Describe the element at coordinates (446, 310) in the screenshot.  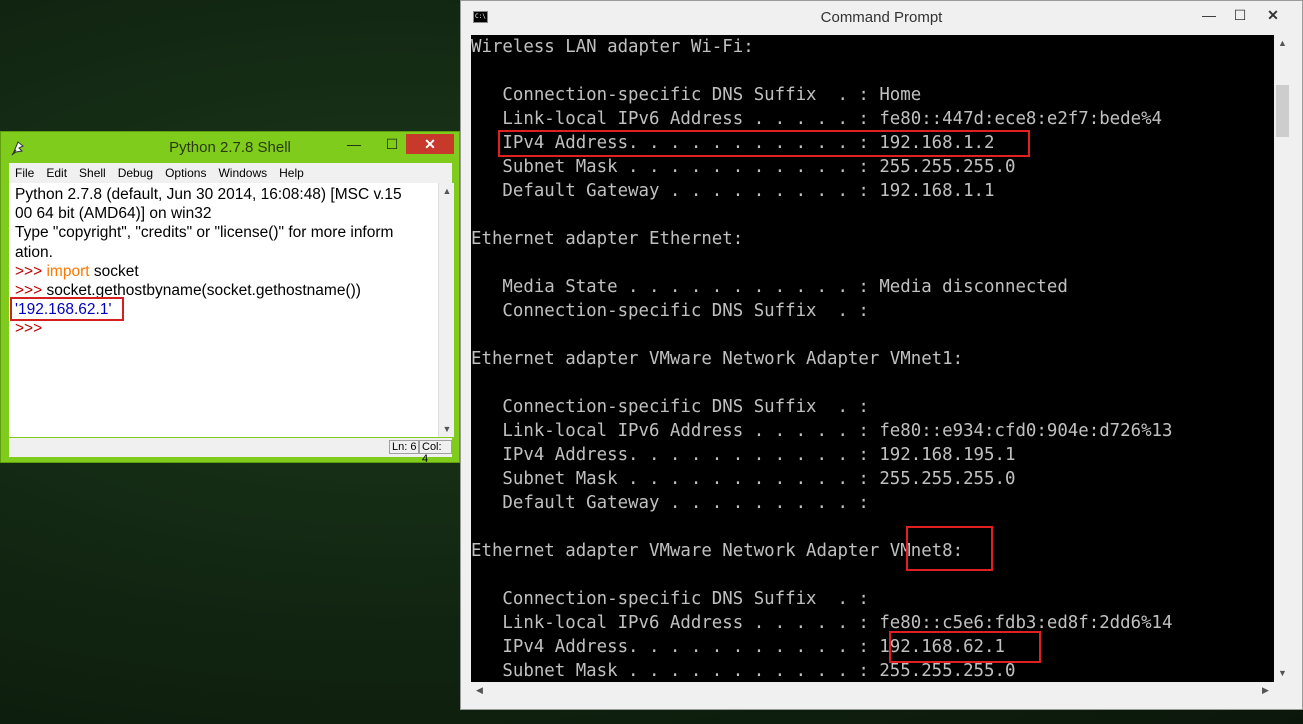
I see `python-vertical-scrollbar: ▲ ▼` at that location.